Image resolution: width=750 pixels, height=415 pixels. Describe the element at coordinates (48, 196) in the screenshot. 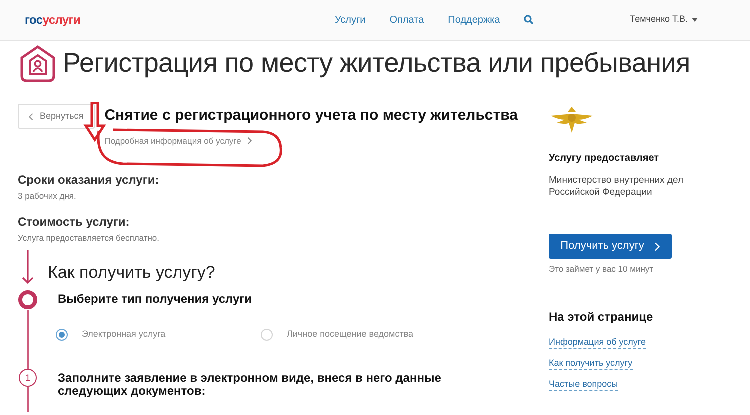

I see `info-value: 3 рабочих дня.` at that location.